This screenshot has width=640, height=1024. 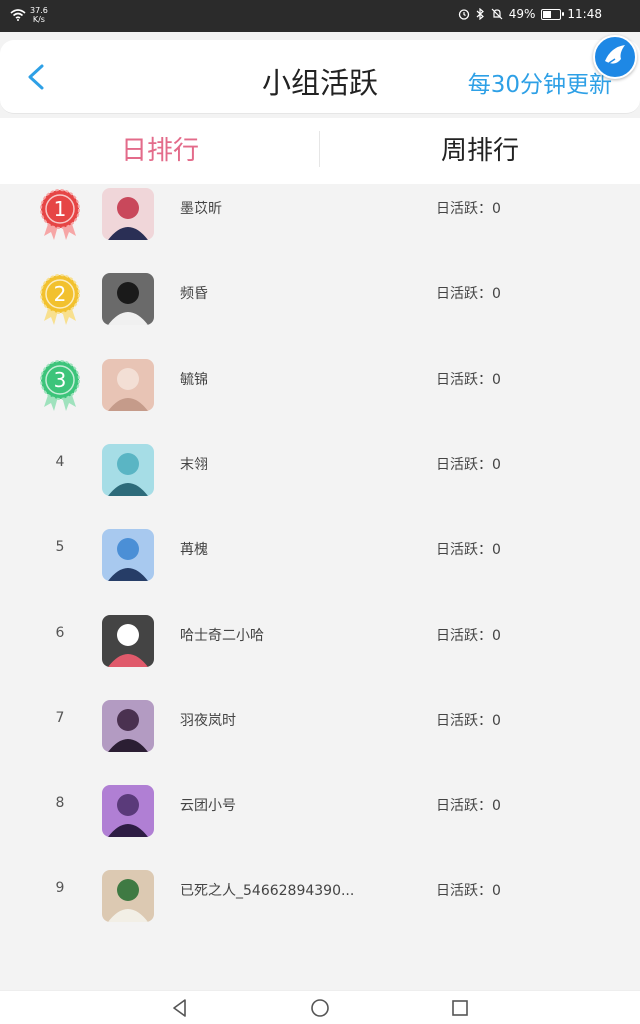 What do you see at coordinates (460, 1008) in the screenshot?
I see `nav-recent-icon` at bounding box center [460, 1008].